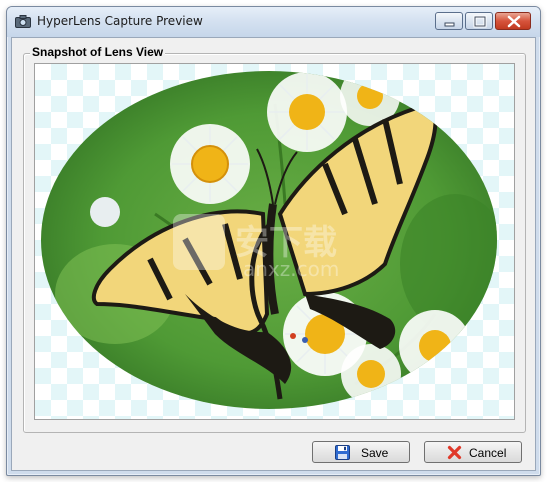  I want to click on groupbox-label: Snapshot of Lens View, so click(98, 52).